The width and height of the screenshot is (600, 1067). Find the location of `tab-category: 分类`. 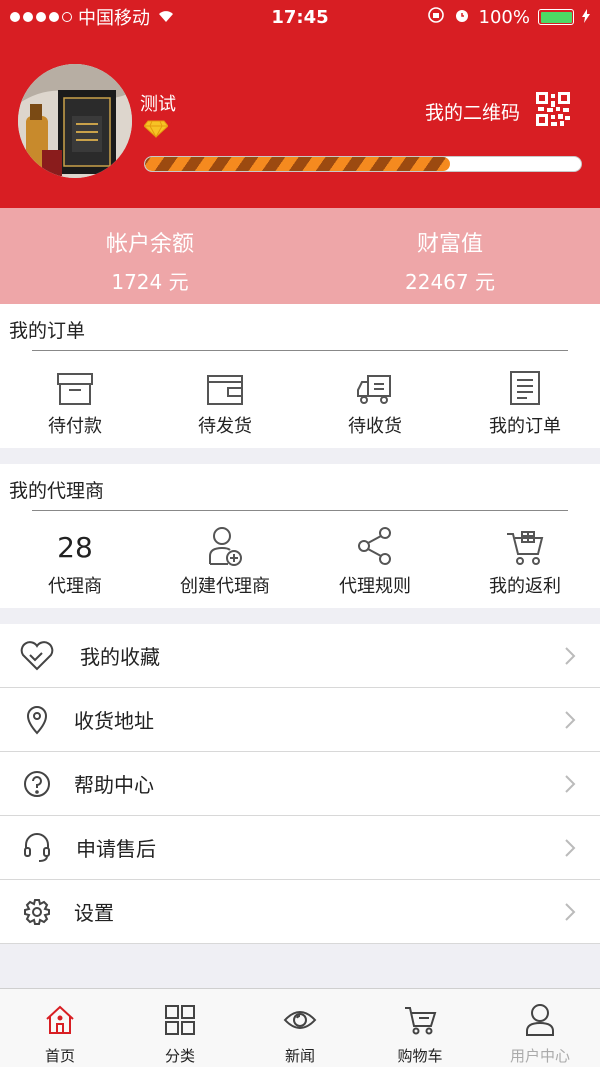

tab-category: 分类 is located at coordinates (180, 1028).